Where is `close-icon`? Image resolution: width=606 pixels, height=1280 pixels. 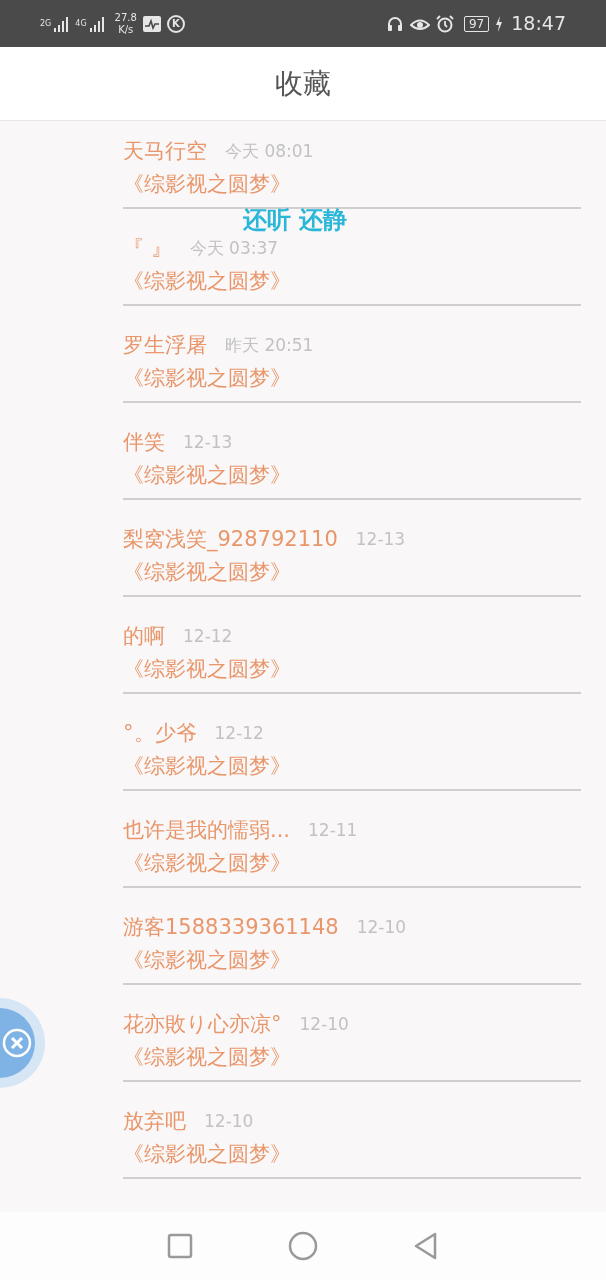
close-icon is located at coordinates (17, 1043).